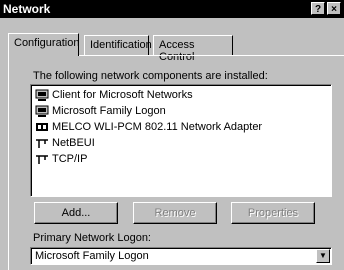 Image resolution: width=344 pixels, height=270 pixels. I want to click on list-item: TCP/IP, so click(61, 159).